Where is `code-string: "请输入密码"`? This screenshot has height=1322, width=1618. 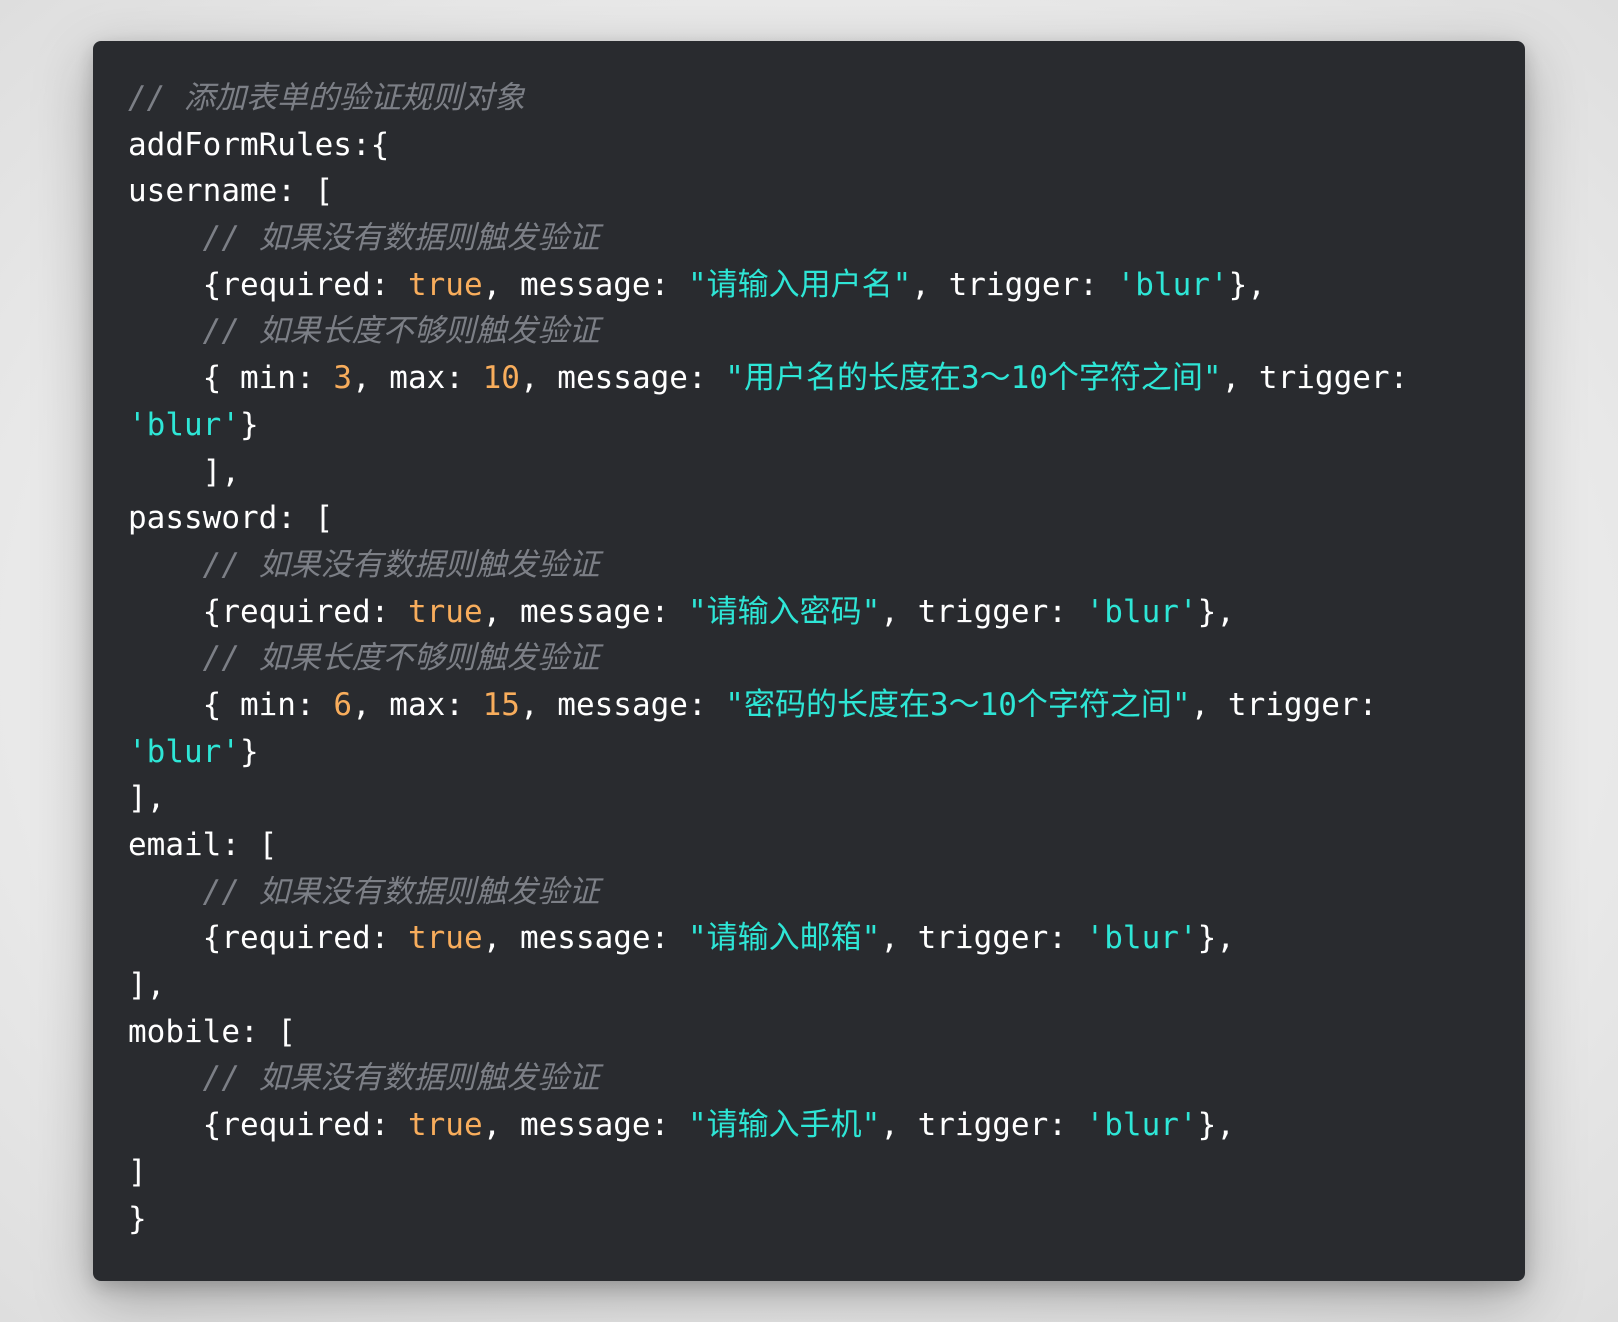
code-string: "请输入密码" is located at coordinates (784, 611).